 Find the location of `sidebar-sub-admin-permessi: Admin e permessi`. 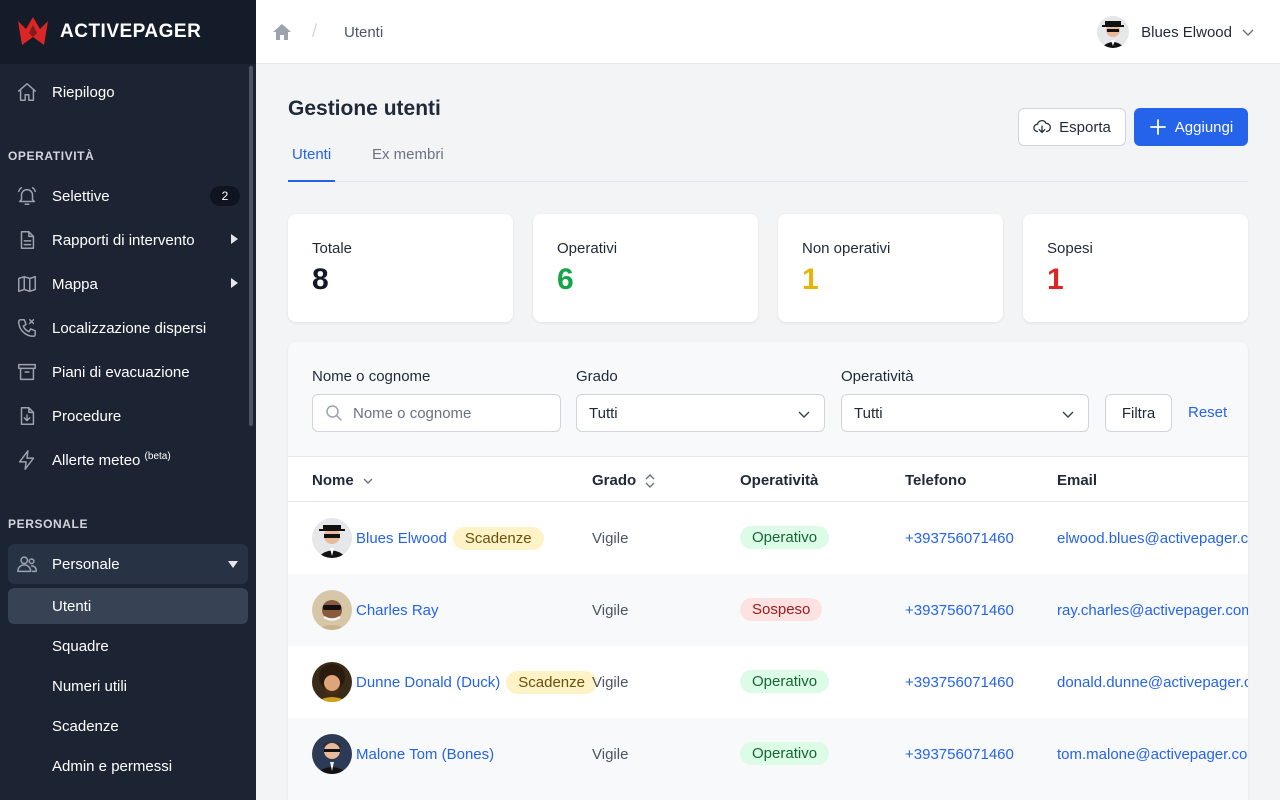

sidebar-sub-admin-permessi: Admin e permessi is located at coordinates (128, 766).